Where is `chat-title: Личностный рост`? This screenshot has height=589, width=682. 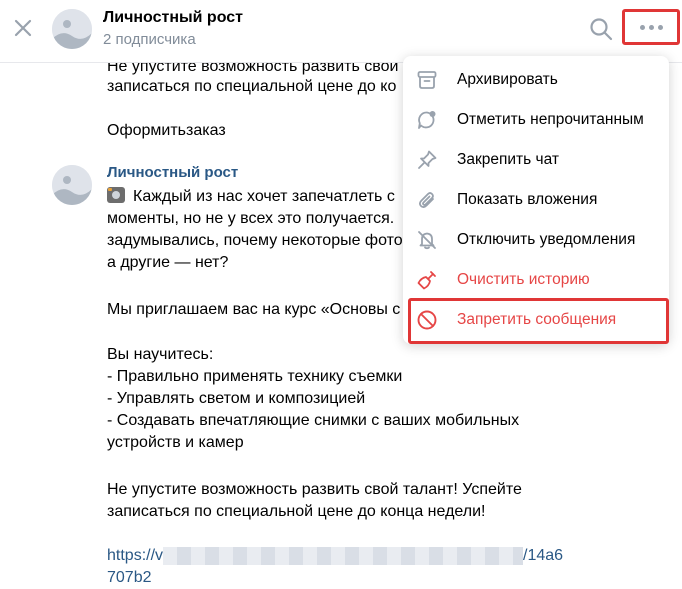 chat-title: Личностный рост is located at coordinates (173, 18).